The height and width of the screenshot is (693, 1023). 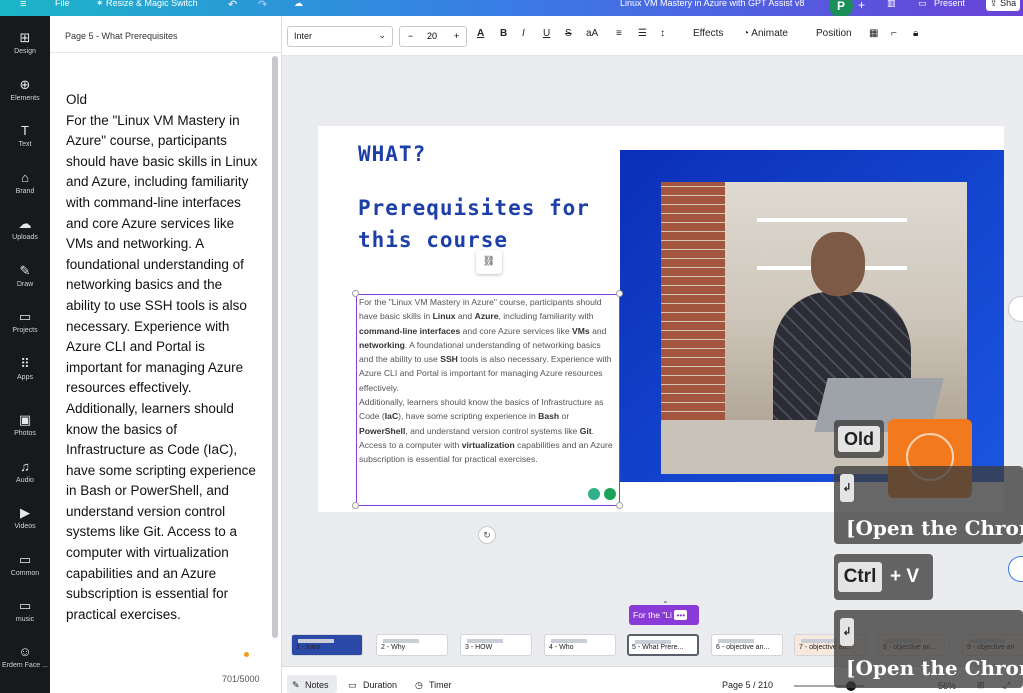 What do you see at coordinates (894, 33) in the screenshot?
I see `format-painter-icon: ⌐` at bounding box center [894, 33].